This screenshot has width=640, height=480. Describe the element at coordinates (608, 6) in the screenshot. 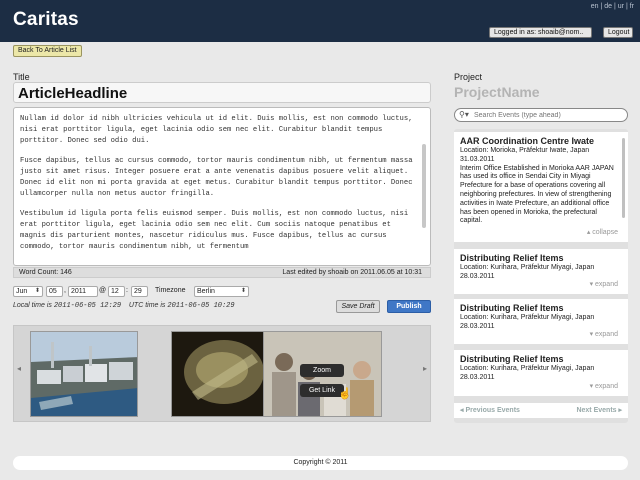

I see `language-de-link: de` at that location.